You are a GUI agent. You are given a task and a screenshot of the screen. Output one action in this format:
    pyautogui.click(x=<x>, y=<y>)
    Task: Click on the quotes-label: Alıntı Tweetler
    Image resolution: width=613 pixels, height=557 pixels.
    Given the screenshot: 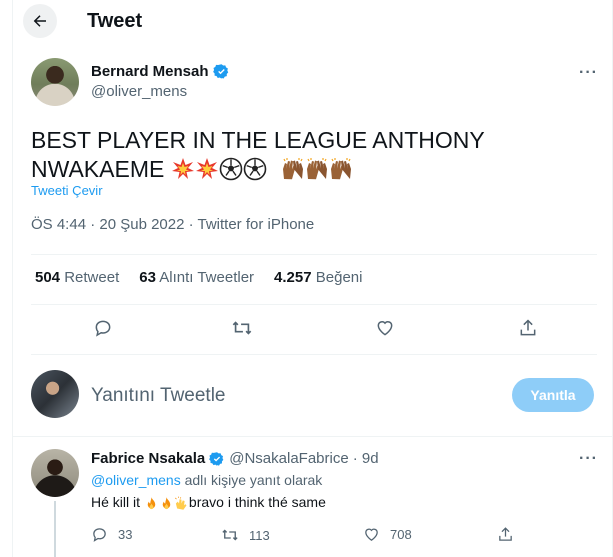 What is the action you would take?
    pyautogui.click(x=207, y=277)
    